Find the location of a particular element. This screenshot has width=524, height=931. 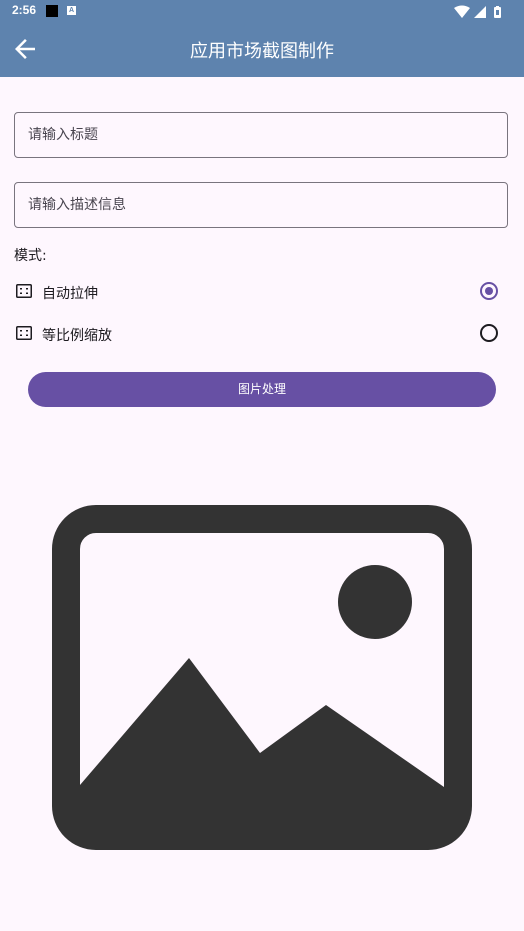

title-field is located at coordinates (261, 135).